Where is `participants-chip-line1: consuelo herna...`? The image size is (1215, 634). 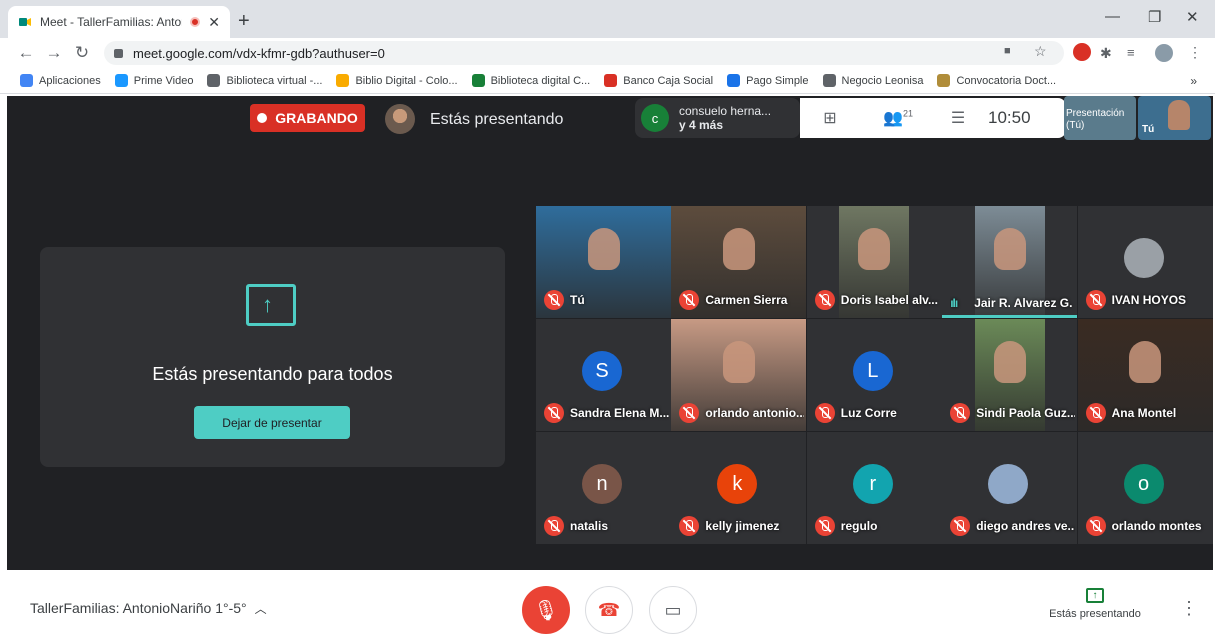
participants-chip-line1: consuelo herna... is located at coordinates (725, 111).